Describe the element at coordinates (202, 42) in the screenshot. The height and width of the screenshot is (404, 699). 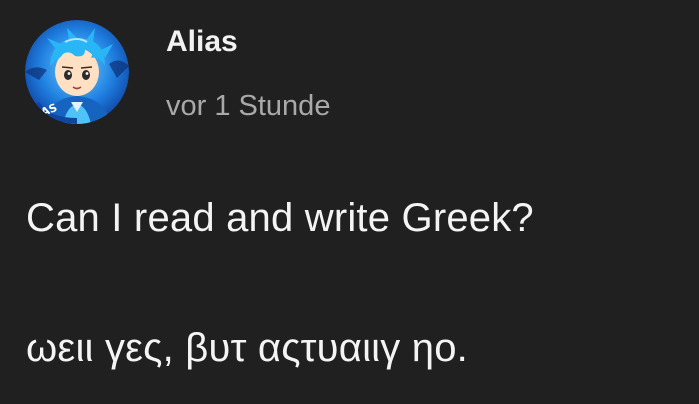
I see `author-name: Alias` at that location.